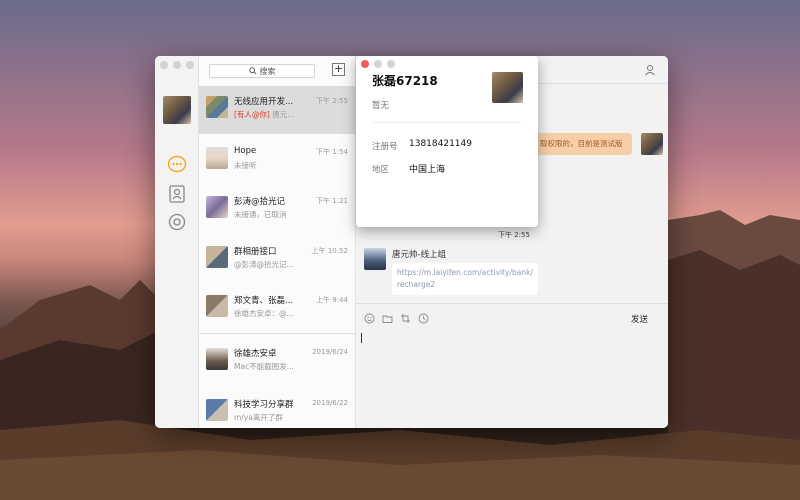 The height and width of the screenshot is (500, 800). Describe the element at coordinates (507, 87) in the screenshot. I see `profile-avatar` at that location.